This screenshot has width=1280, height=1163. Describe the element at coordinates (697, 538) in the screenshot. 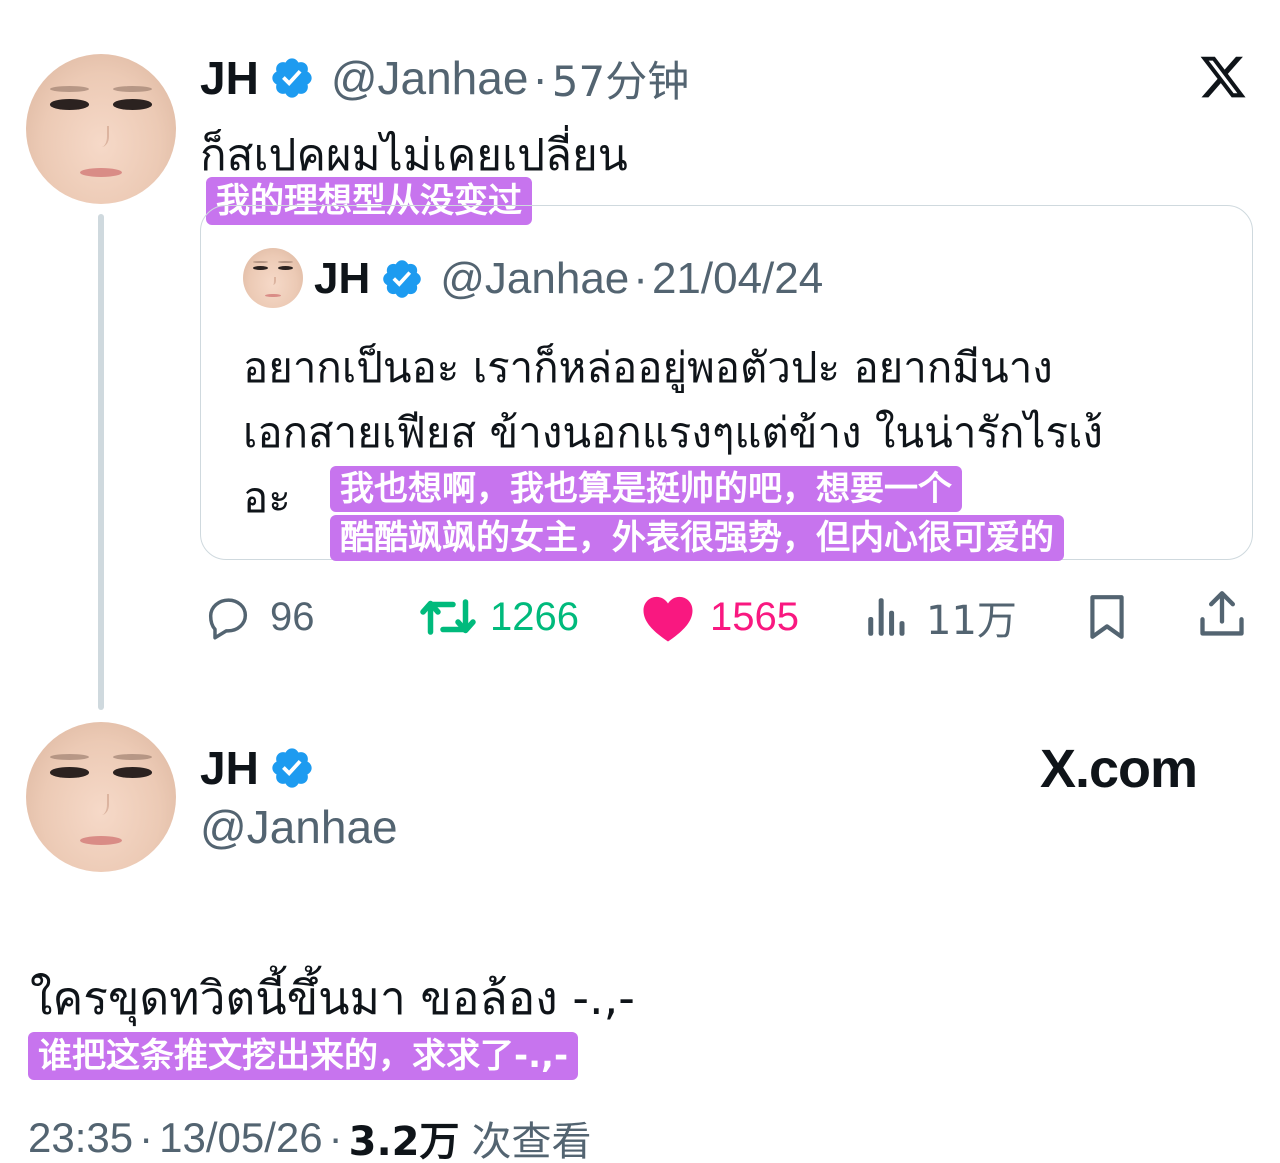

I see `quote-translation-line-2: 酷酷飒飒的女主，外表很强势，但内心很可爱的` at that location.